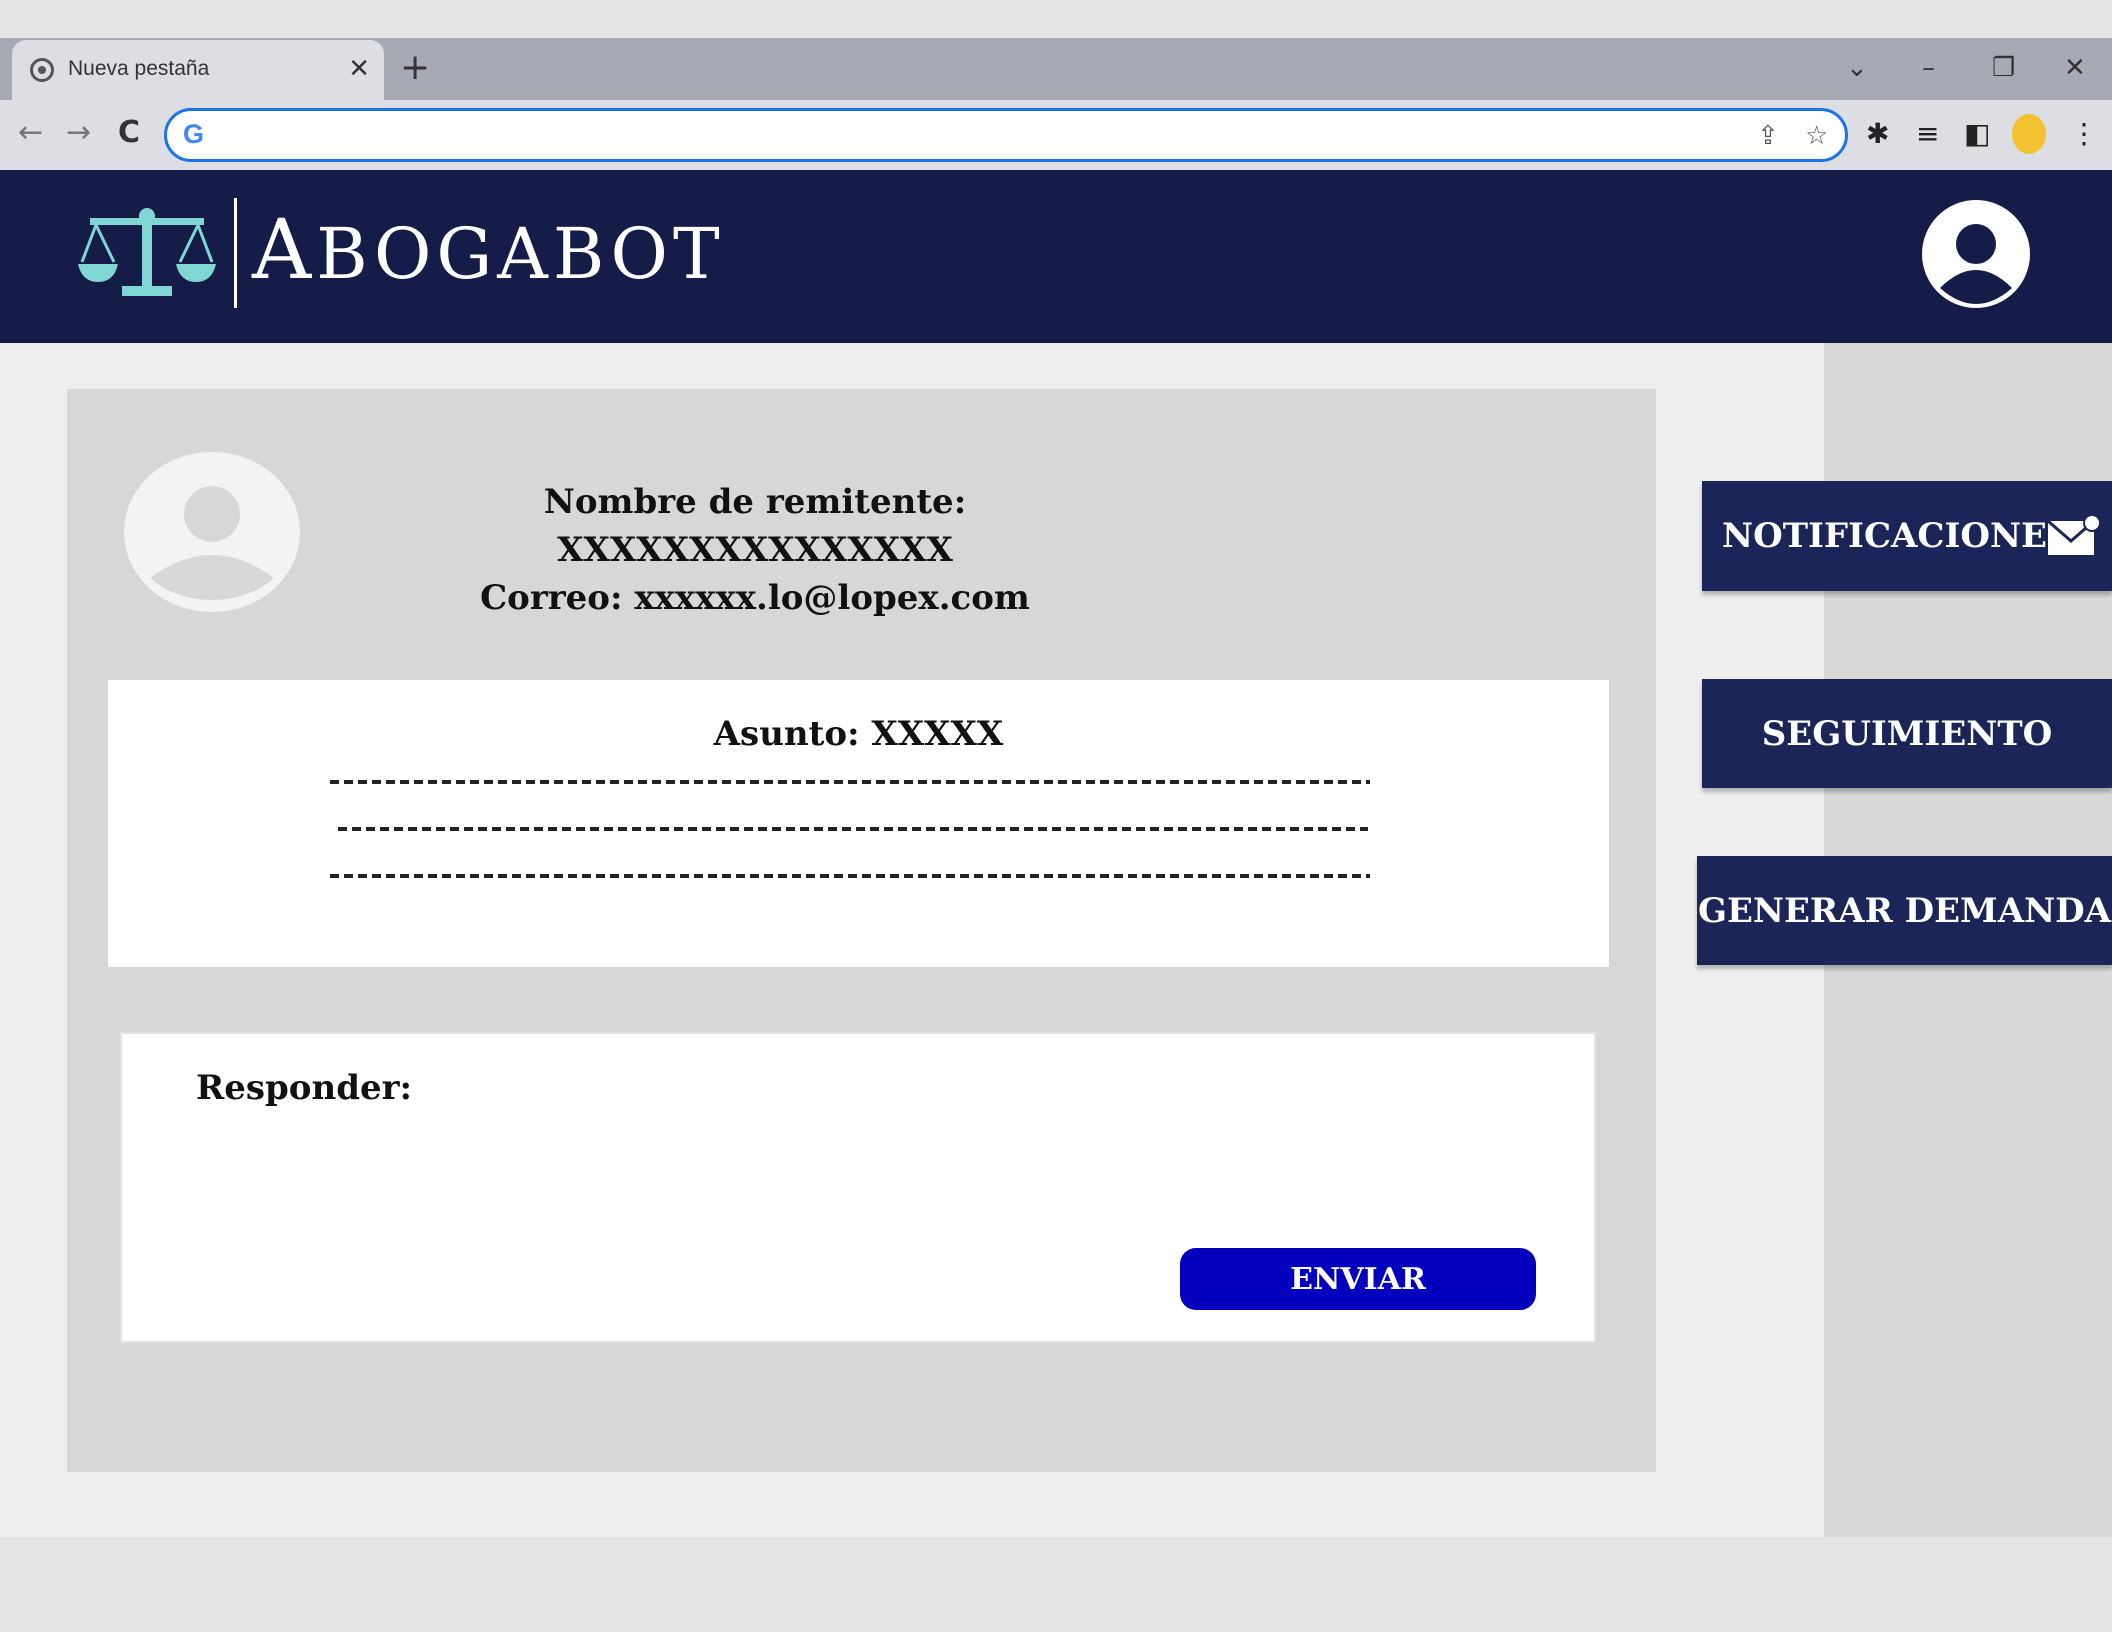 The width and height of the screenshot is (2112, 1632). I want to click on star-icon: ☆, so click(1816, 136).